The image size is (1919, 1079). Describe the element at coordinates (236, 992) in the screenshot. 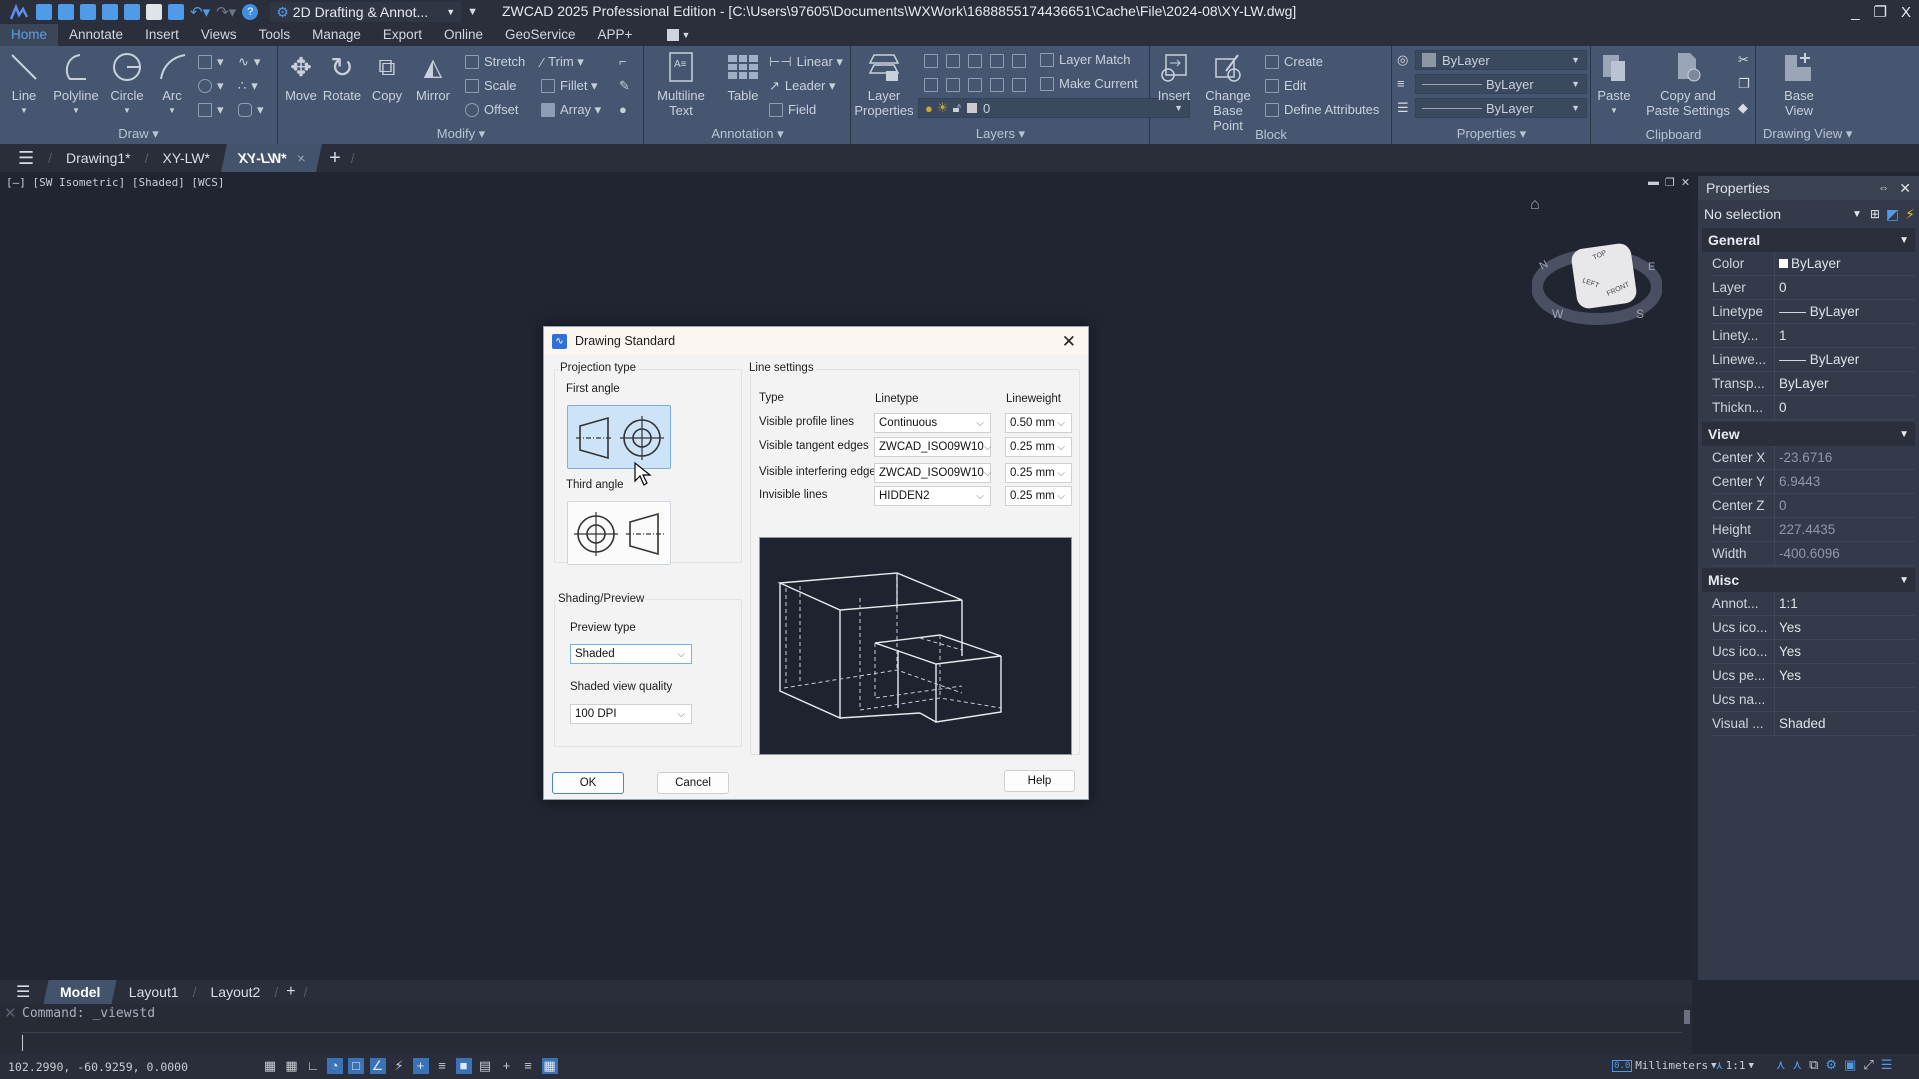

I see `tab-layout2: Layout2` at that location.